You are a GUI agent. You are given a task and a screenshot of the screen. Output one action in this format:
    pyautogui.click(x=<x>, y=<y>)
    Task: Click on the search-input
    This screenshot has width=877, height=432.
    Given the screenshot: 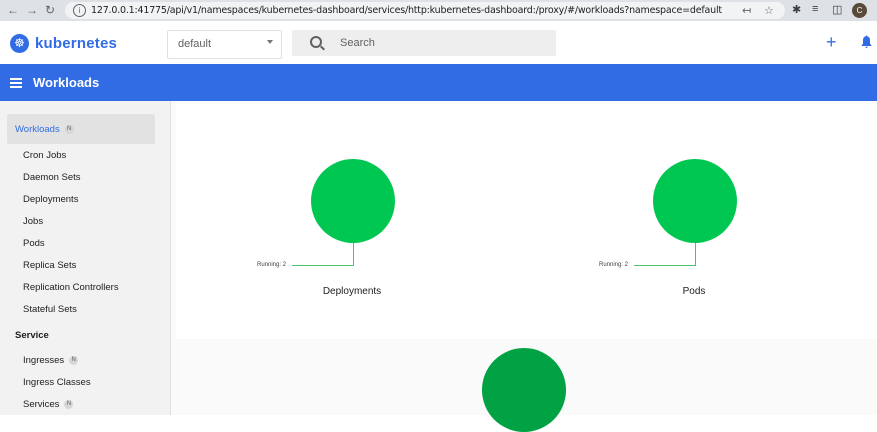 What is the action you would take?
    pyautogui.click(x=440, y=43)
    